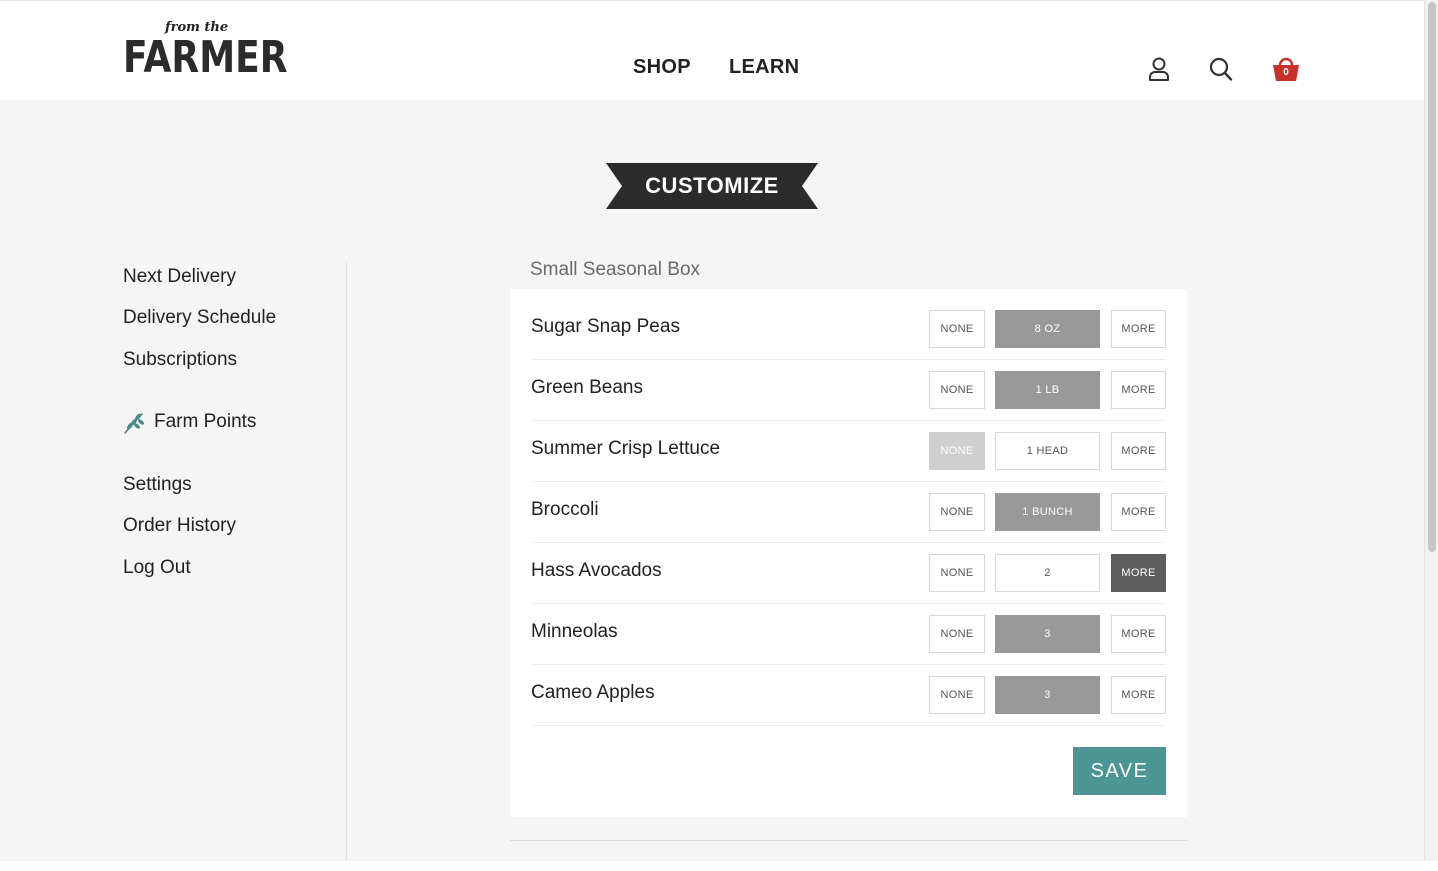 This screenshot has width=1438, height=871. I want to click on quantity-button: 8 OZ, so click(1047, 329).